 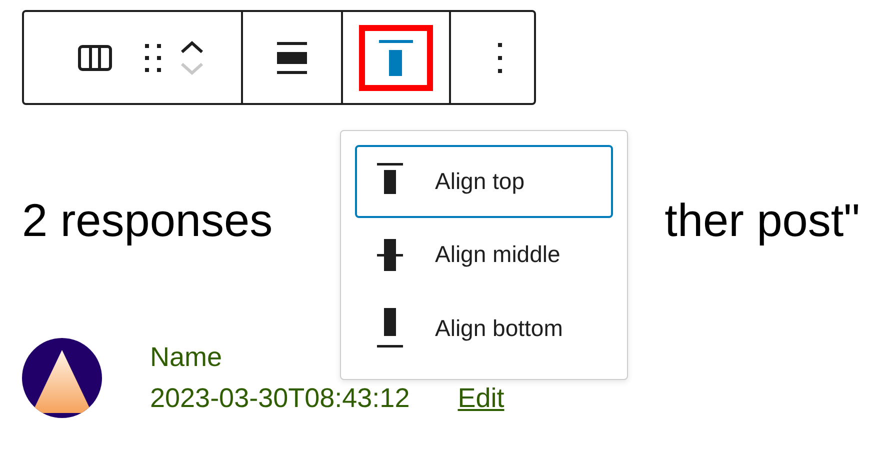 I want to click on chevron-up-icon, so click(x=192, y=47).